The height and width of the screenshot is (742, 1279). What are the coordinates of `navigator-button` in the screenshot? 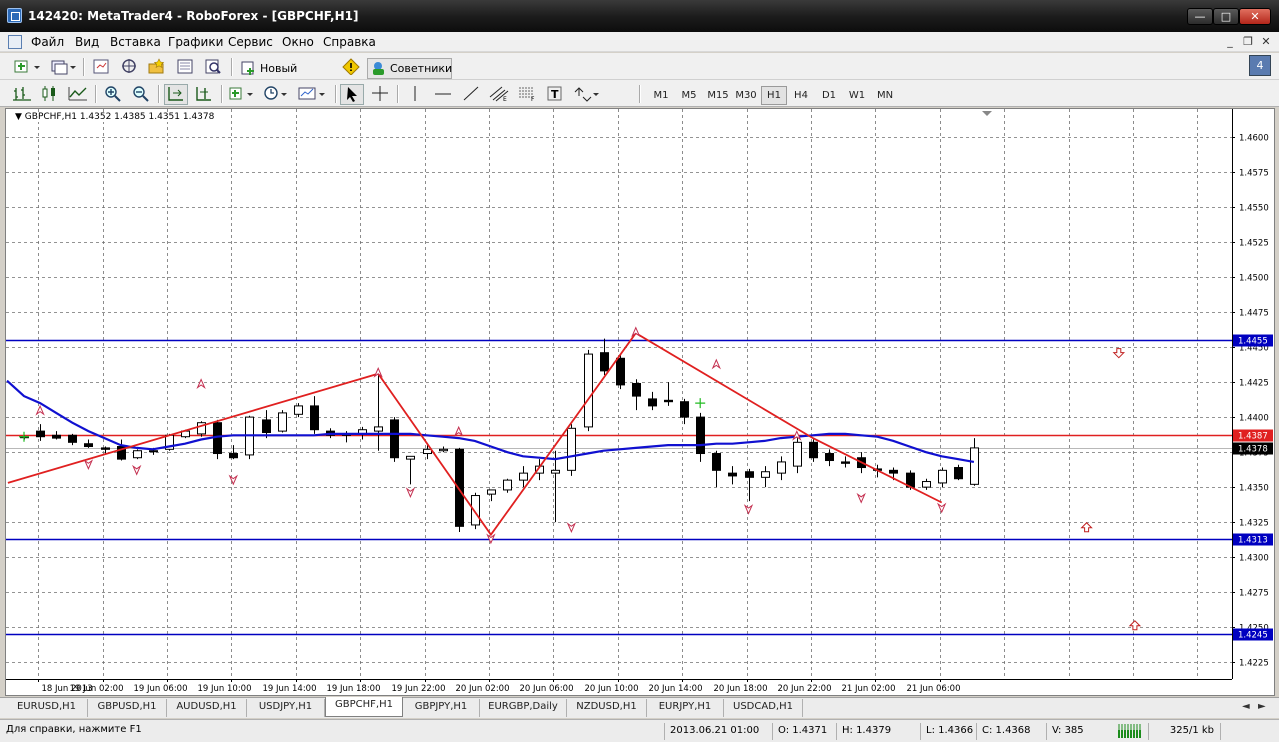 It's located at (129, 67).